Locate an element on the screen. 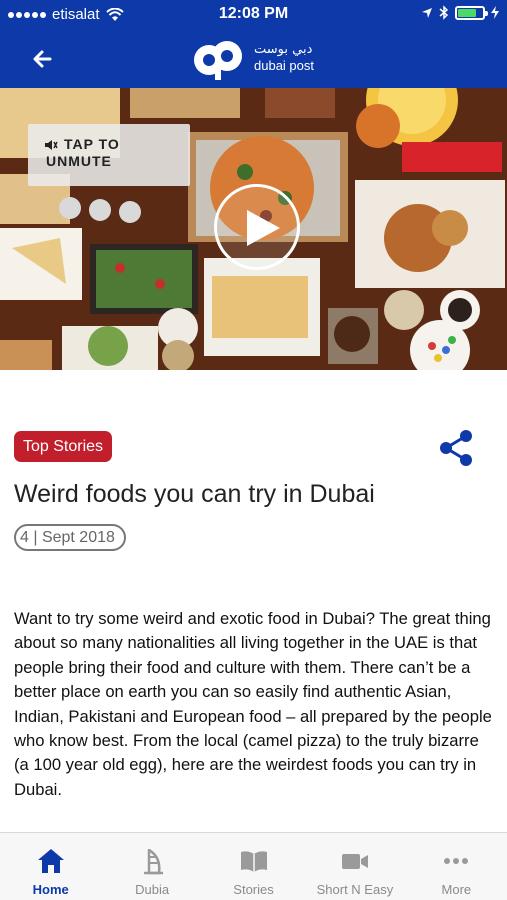  category-badge: Top Stories is located at coordinates (63, 446).